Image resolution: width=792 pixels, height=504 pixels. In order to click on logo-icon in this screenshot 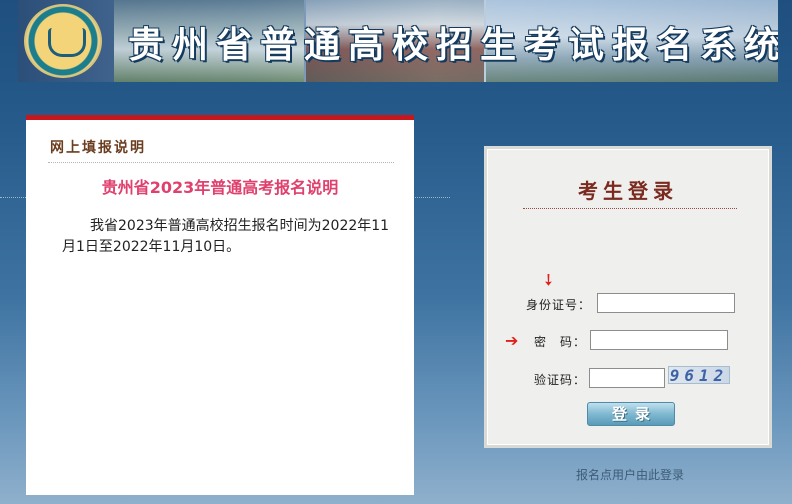, I will do `click(63, 41)`.